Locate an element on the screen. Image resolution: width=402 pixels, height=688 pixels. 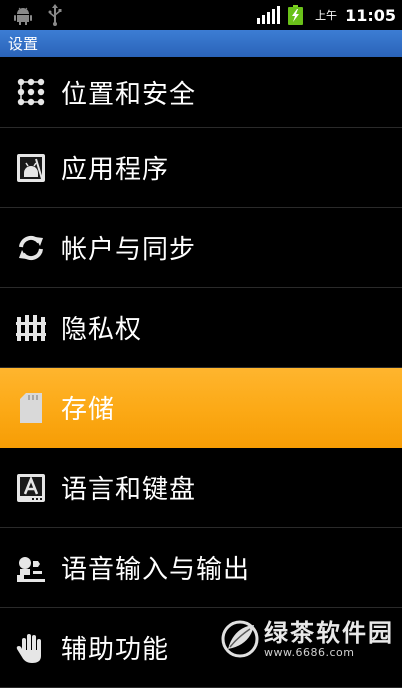
settings-item-label: 隐私权 is located at coordinates (102, 330).